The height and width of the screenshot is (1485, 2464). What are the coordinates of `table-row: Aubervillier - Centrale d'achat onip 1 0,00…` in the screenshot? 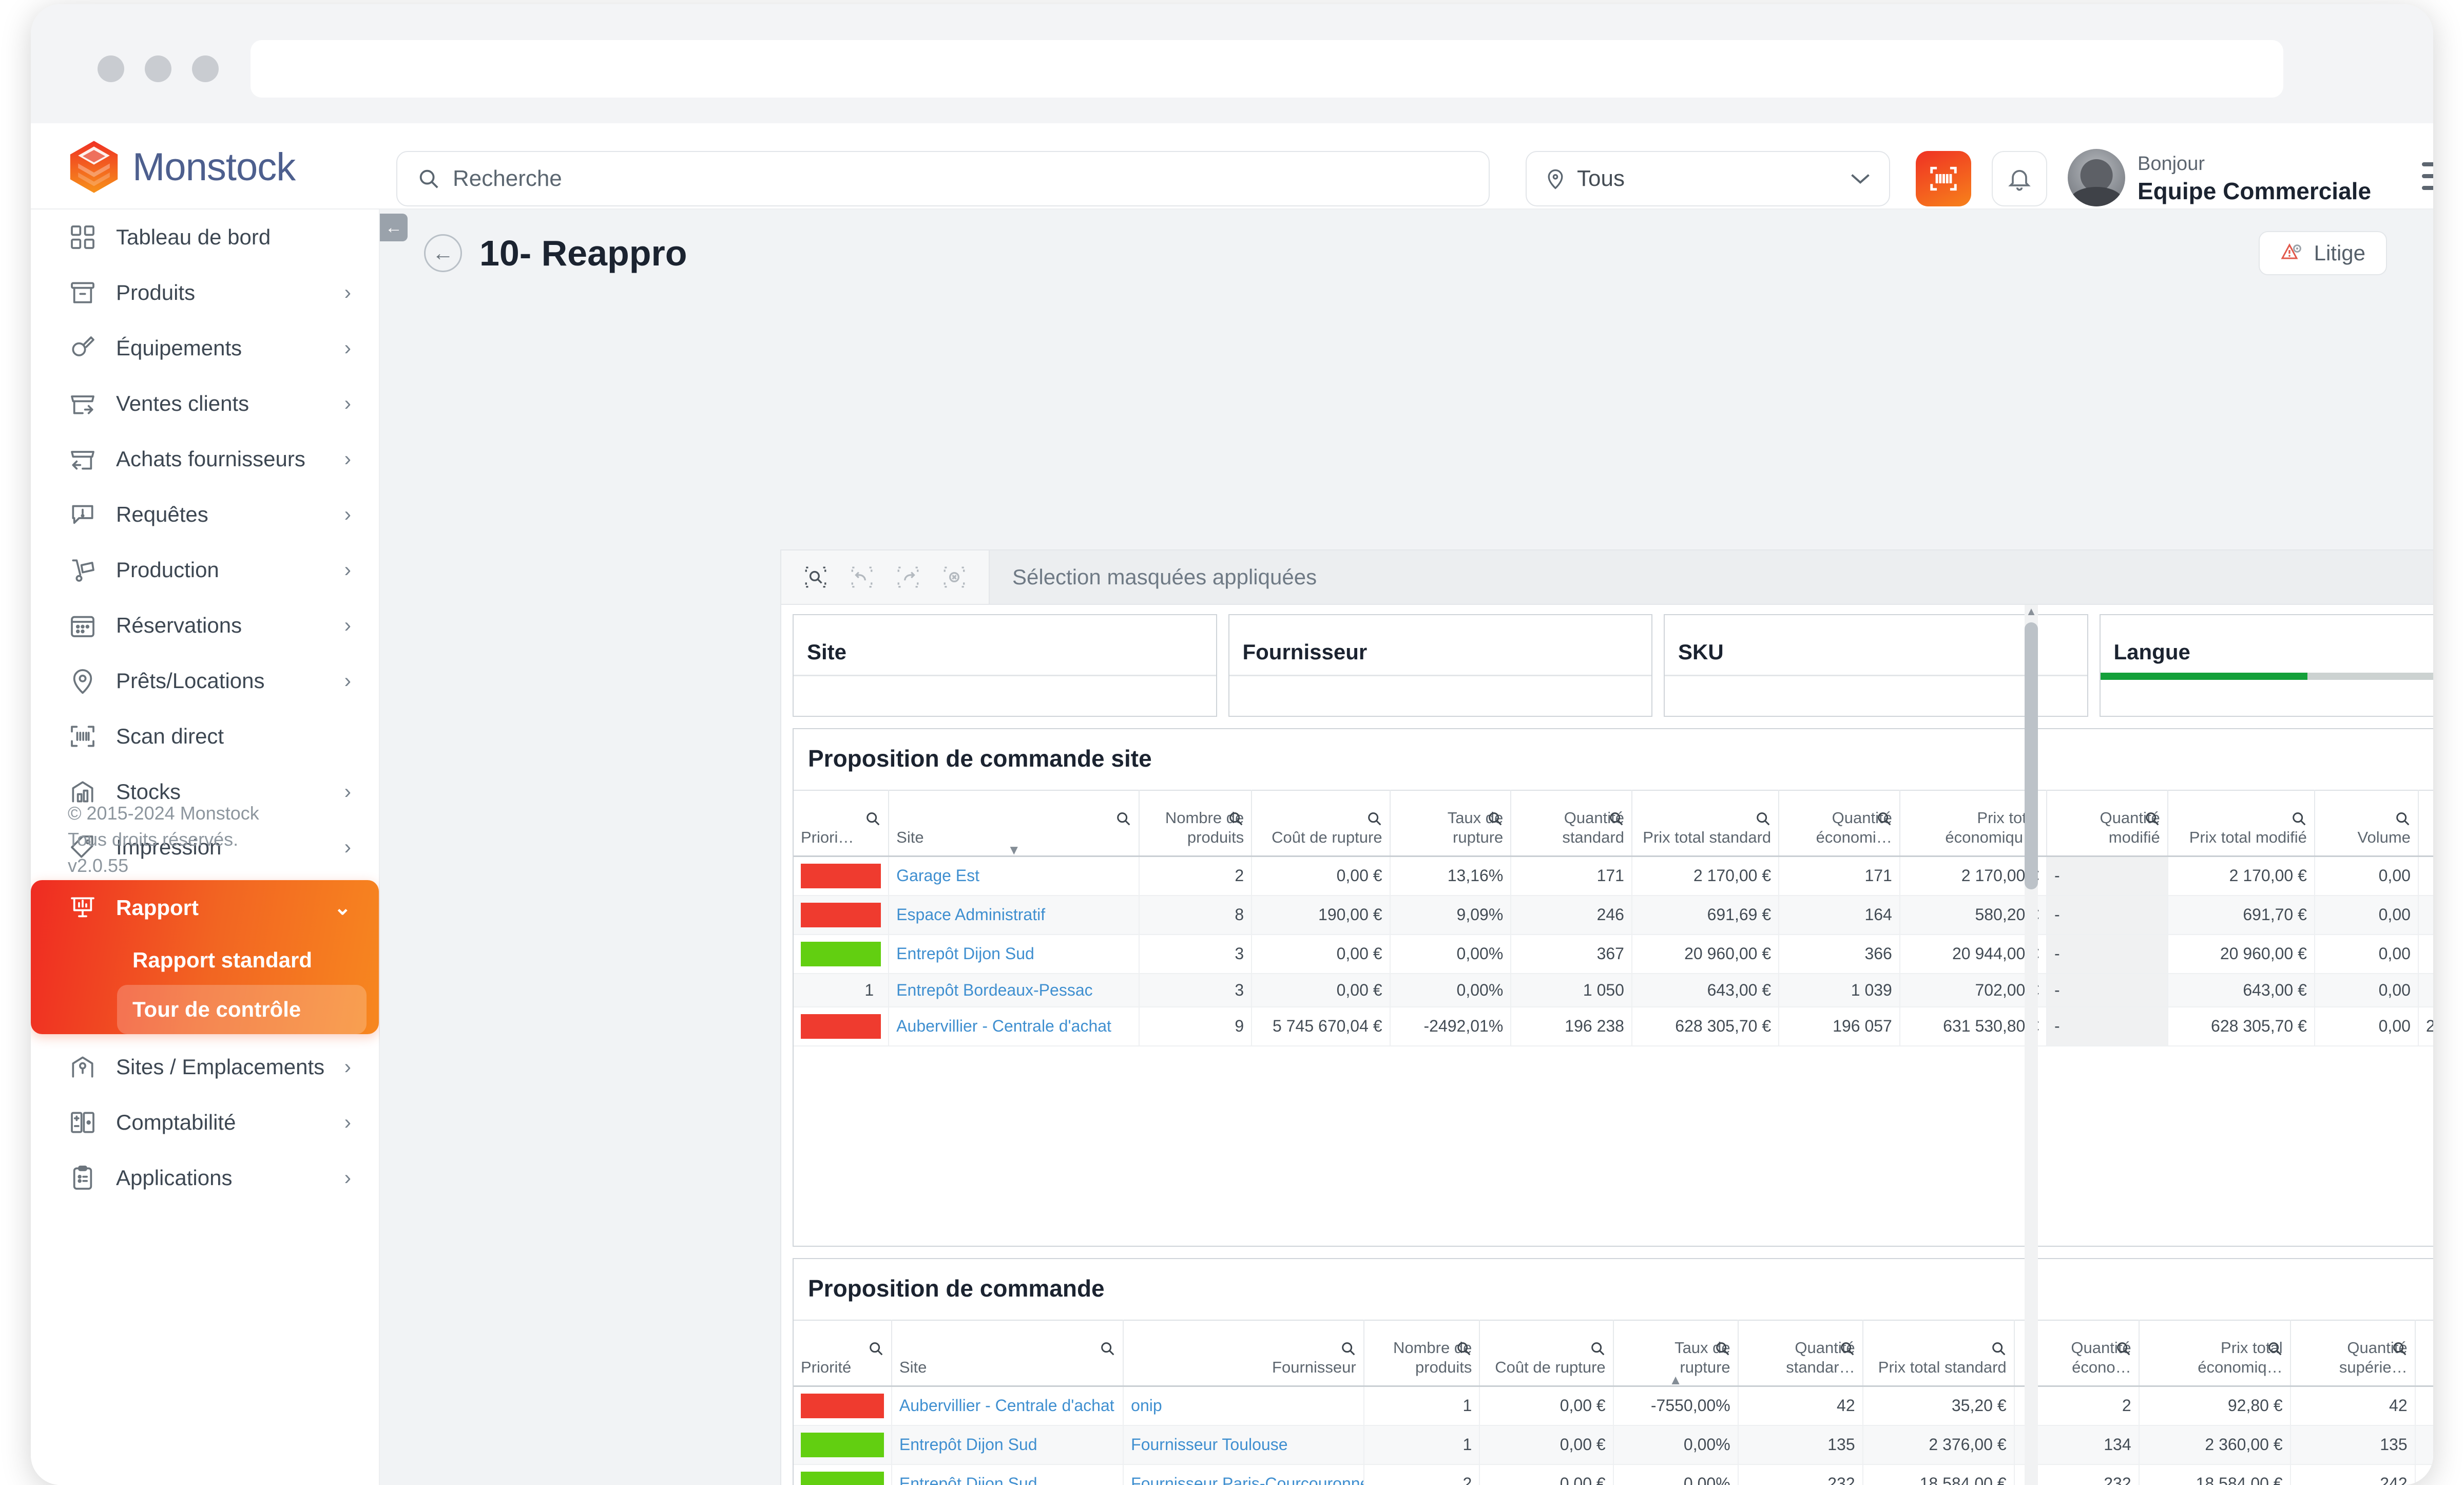 It's located at (1613, 1406).